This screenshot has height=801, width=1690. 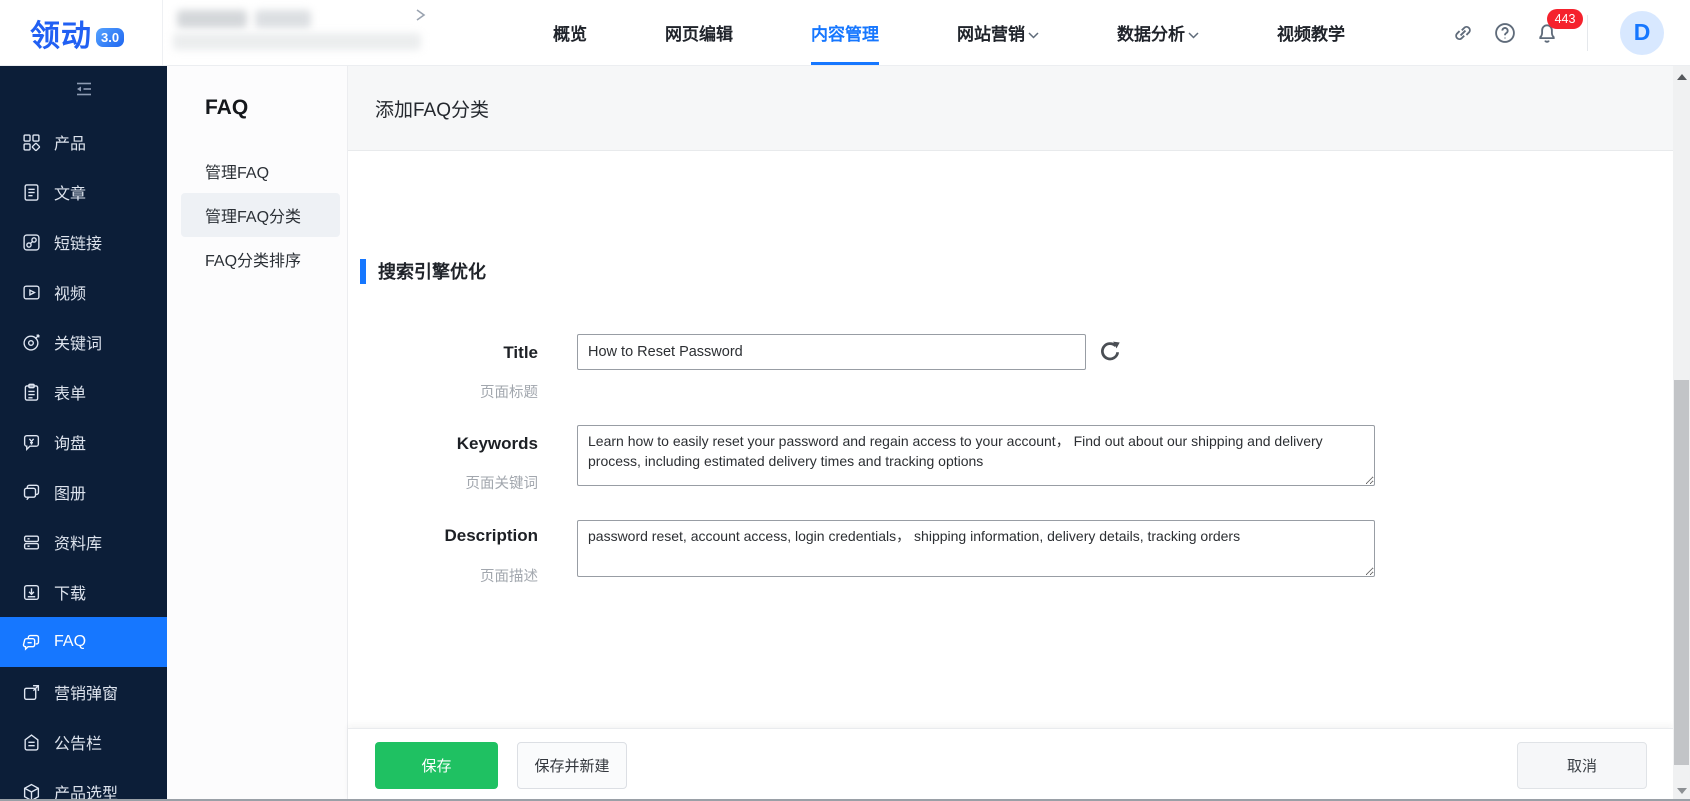 What do you see at coordinates (83, 784) in the screenshot?
I see `sidebar-item-product-selector: 产品选型` at bounding box center [83, 784].